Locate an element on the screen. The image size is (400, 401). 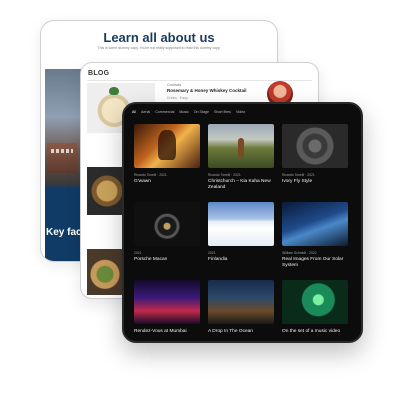
video-tile: Rendez-Vous at Mumbai is located at coordinates (167, 307).